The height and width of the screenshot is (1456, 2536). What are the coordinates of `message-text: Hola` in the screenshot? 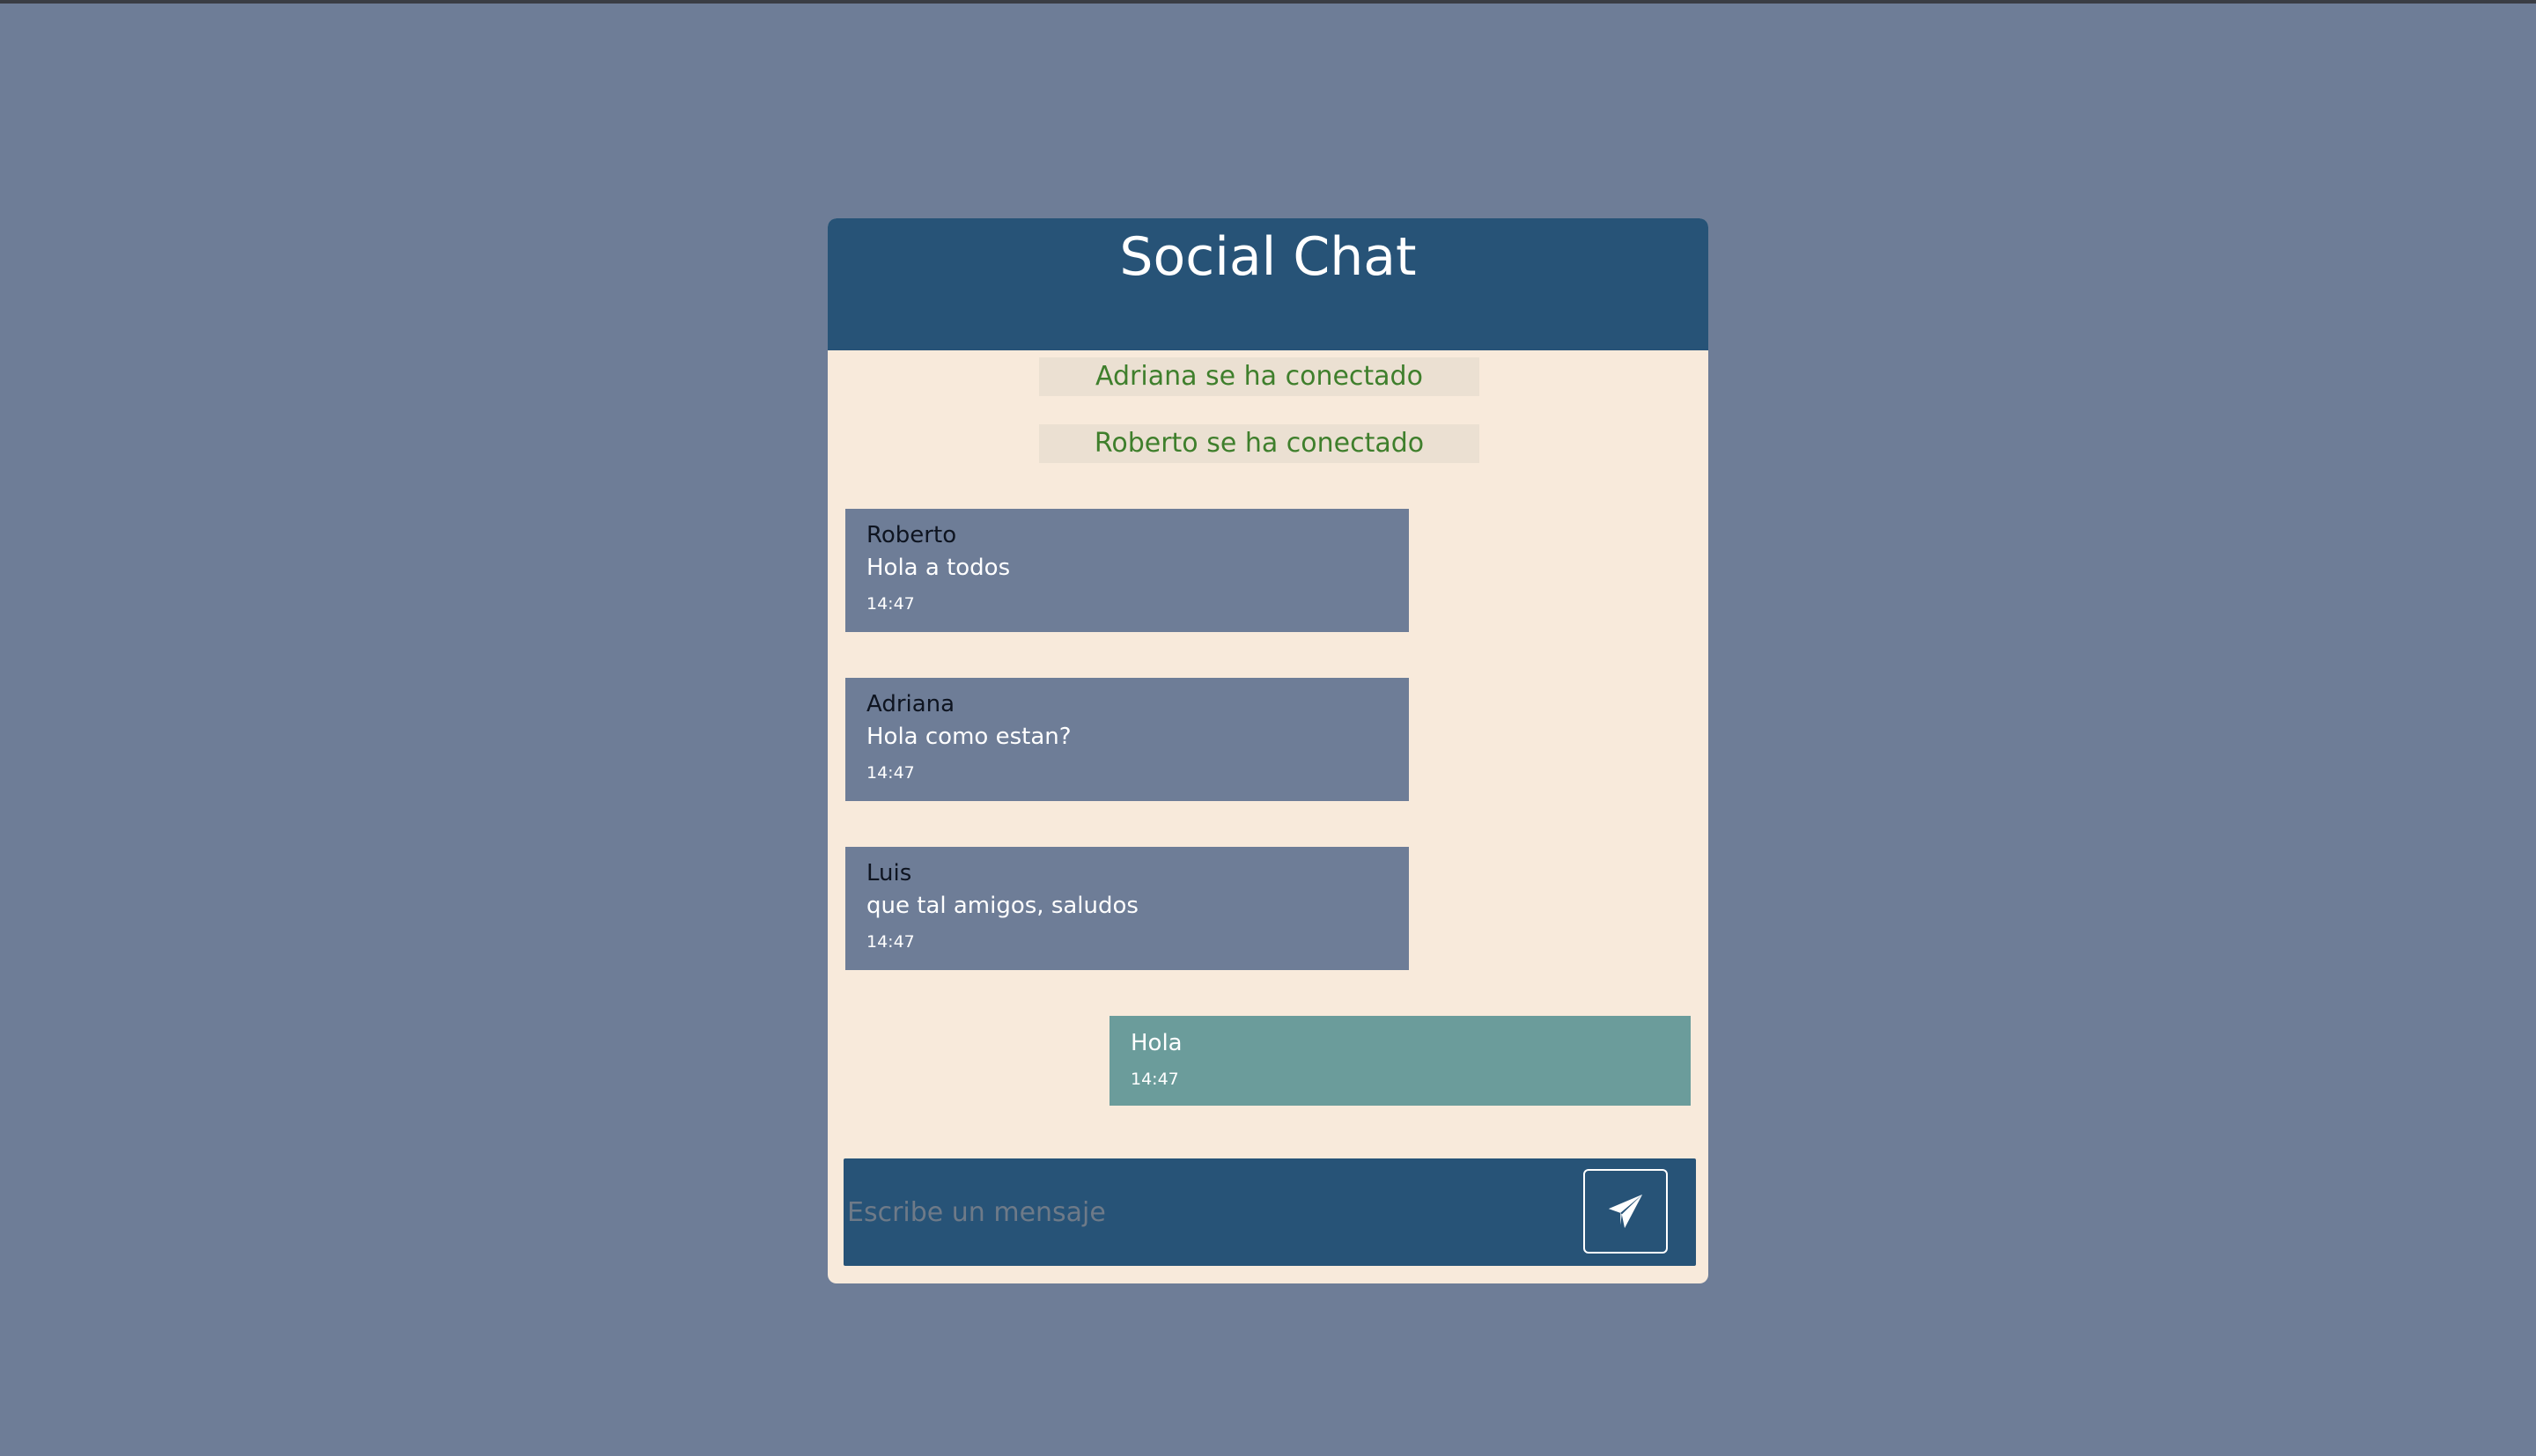 It's located at (1157, 1043).